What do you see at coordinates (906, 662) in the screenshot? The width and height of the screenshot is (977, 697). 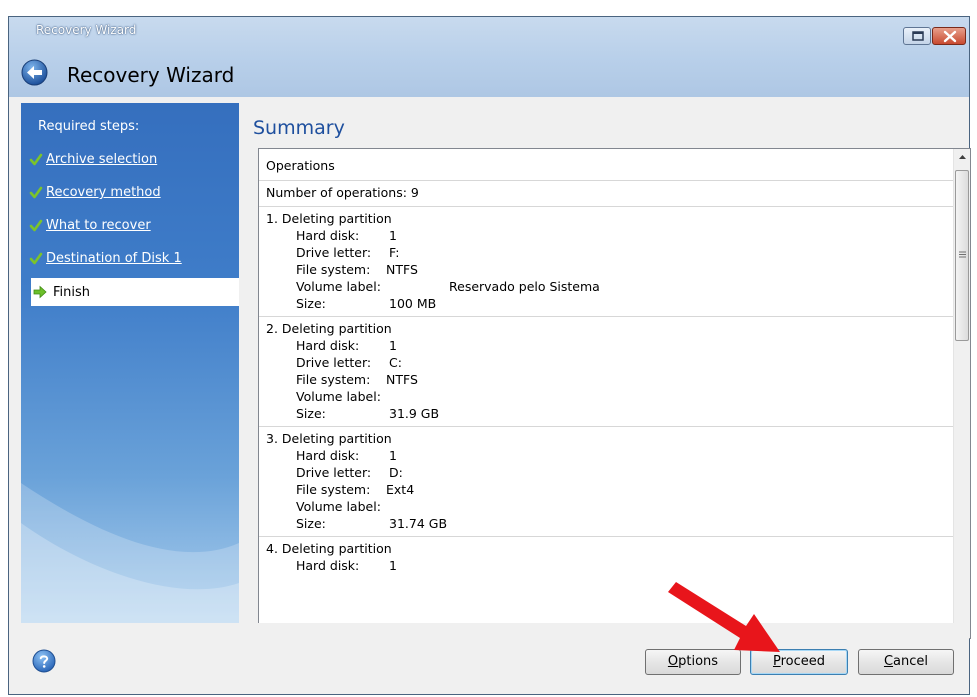 I see `cancel-button: Cancel` at bounding box center [906, 662].